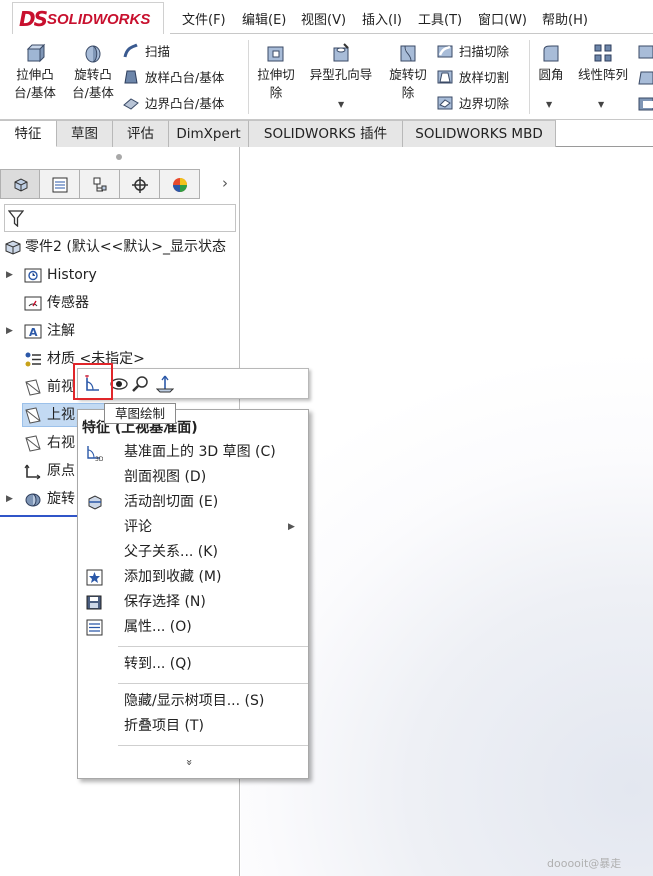  What do you see at coordinates (32, 472) in the screenshot?
I see `origin-icon` at bounding box center [32, 472].